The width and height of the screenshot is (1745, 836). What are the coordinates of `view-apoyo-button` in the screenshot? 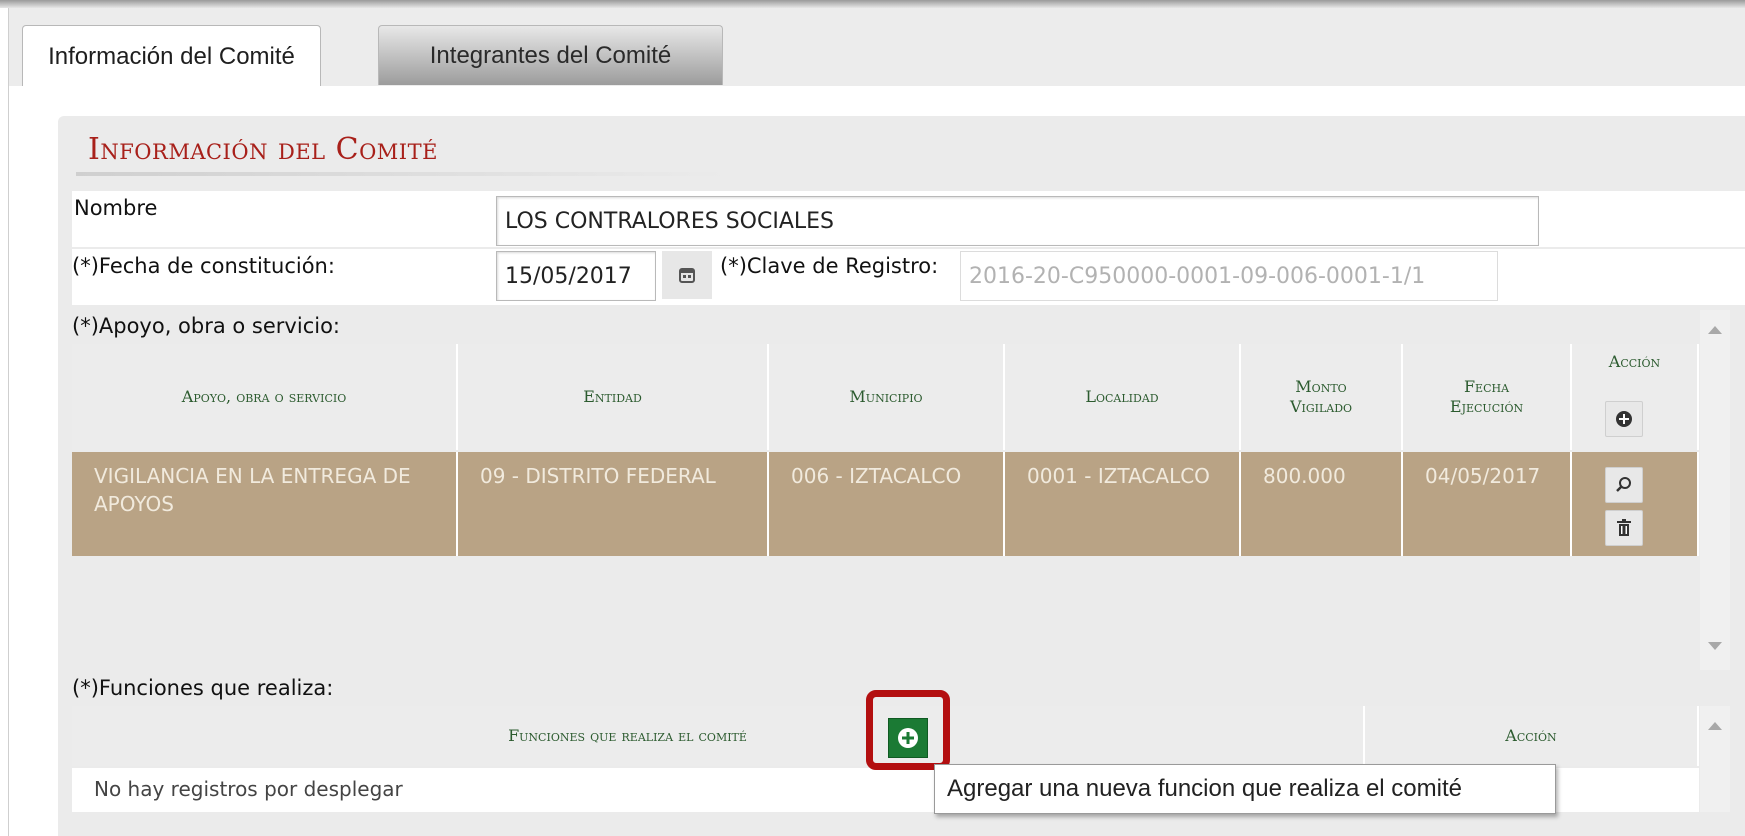 It's located at (1624, 485).